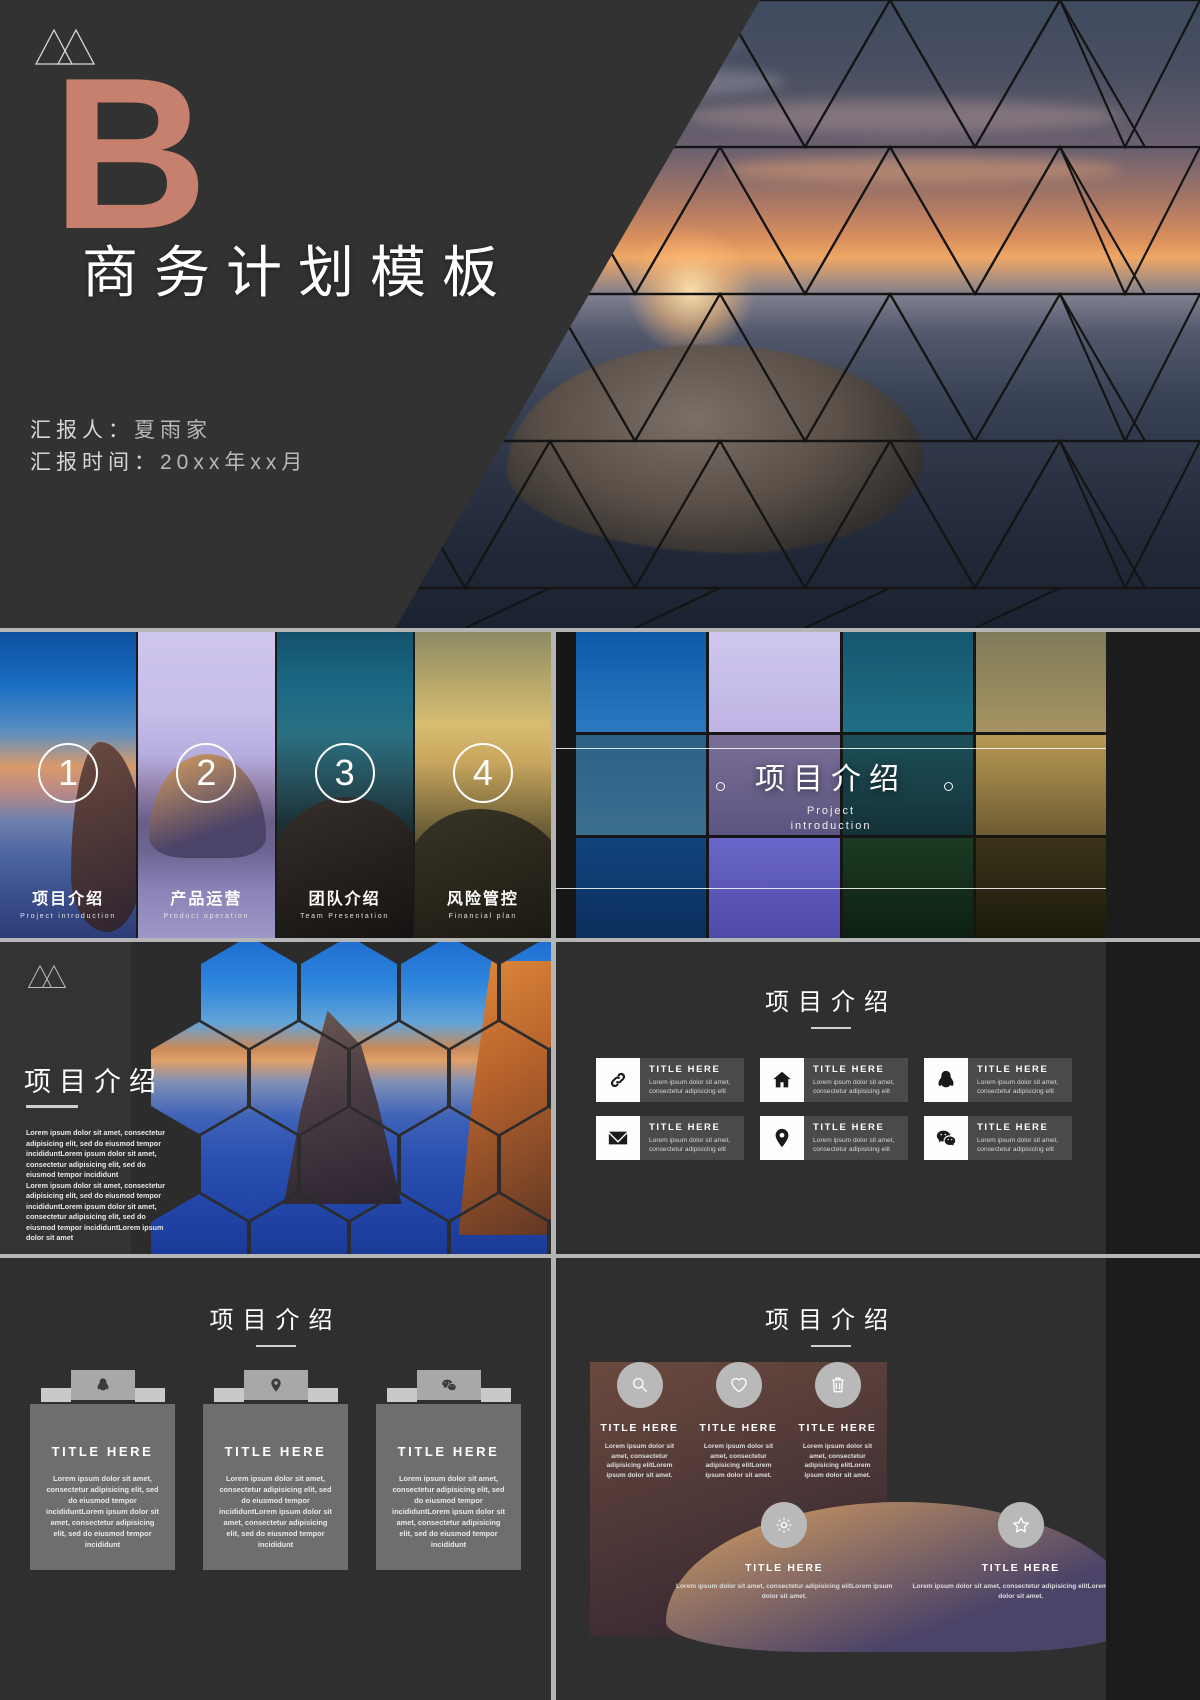 The width and height of the screenshot is (1200, 1700). I want to click on circle-slide-title: 项目介绍, so click(831, 1320).